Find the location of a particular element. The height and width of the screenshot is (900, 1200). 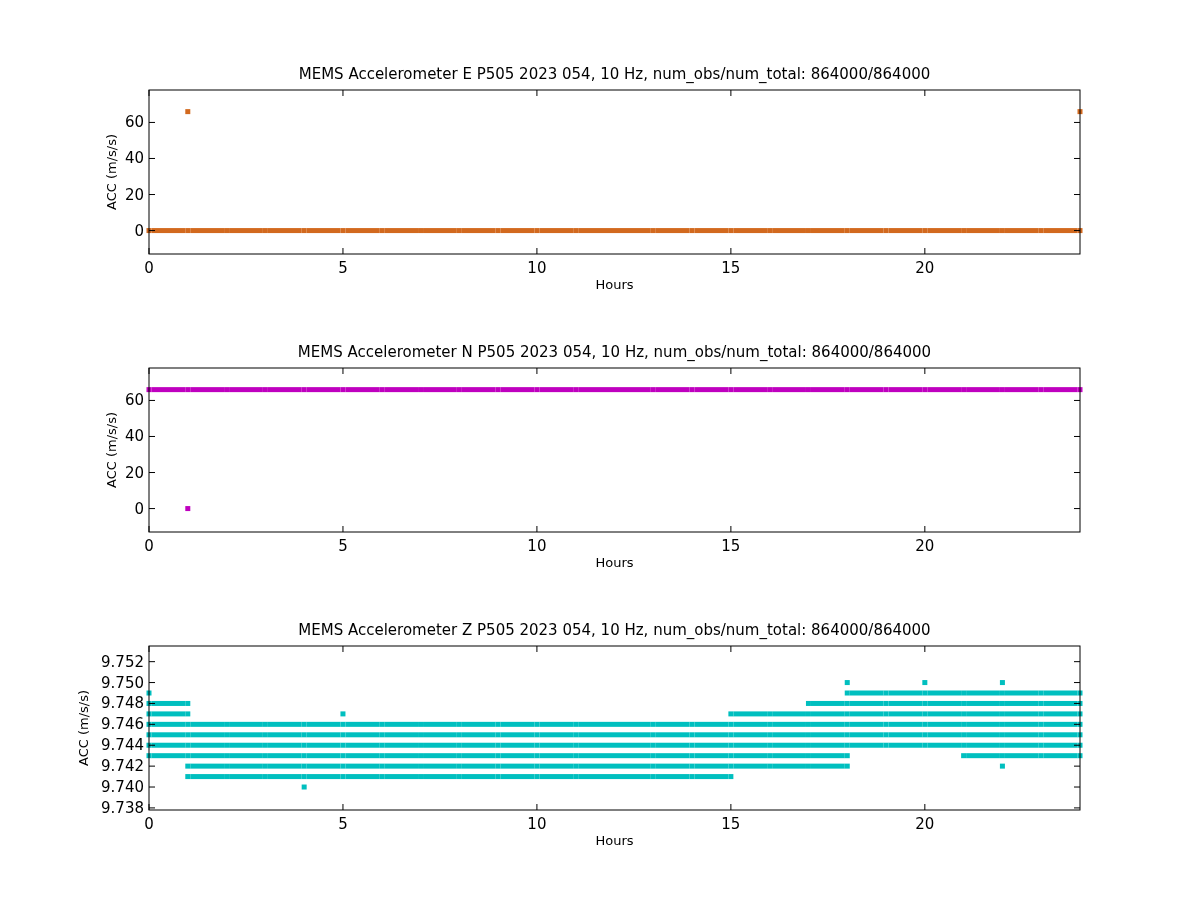

tick-label: 9.738 is located at coordinates (122, 807).